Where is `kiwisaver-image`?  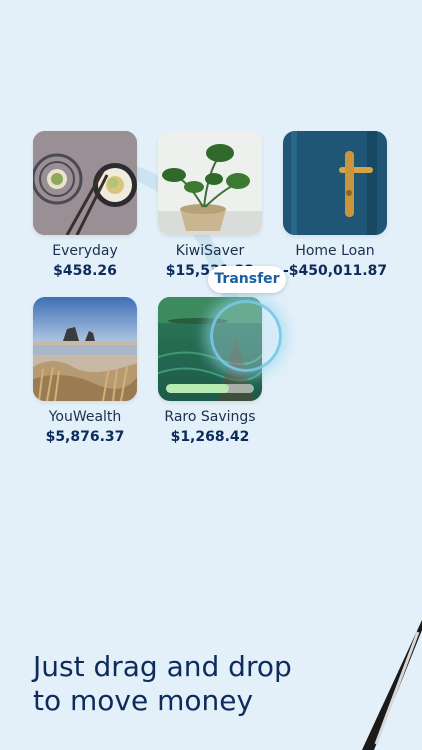
kiwisaver-image is located at coordinates (210, 183).